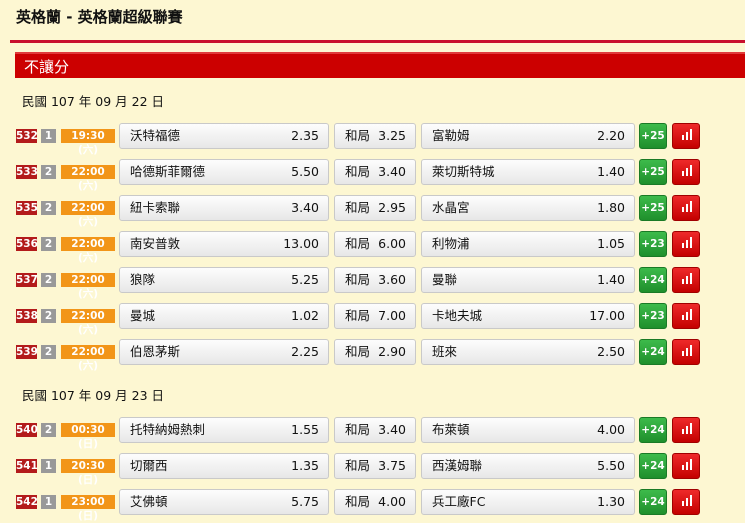 This screenshot has width=745, height=523. What do you see at coordinates (528, 316) in the screenshot?
I see `away-odds-button: 卡地夫城 17.00` at bounding box center [528, 316].